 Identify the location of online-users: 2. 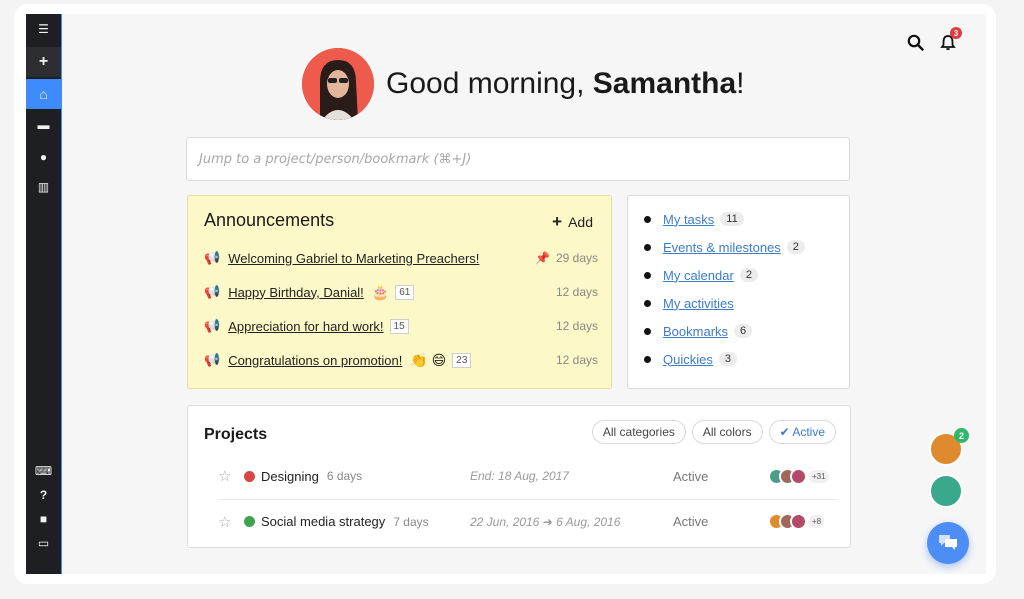
(949, 472).